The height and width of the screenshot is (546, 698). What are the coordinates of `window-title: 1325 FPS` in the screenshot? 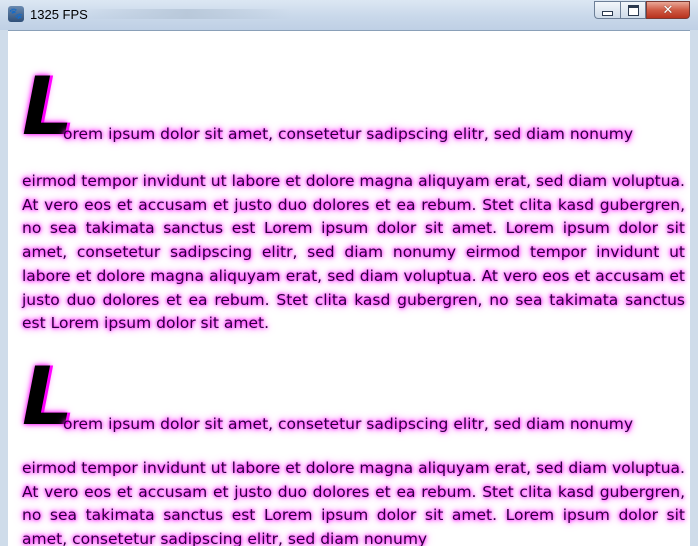 It's located at (59, 14).